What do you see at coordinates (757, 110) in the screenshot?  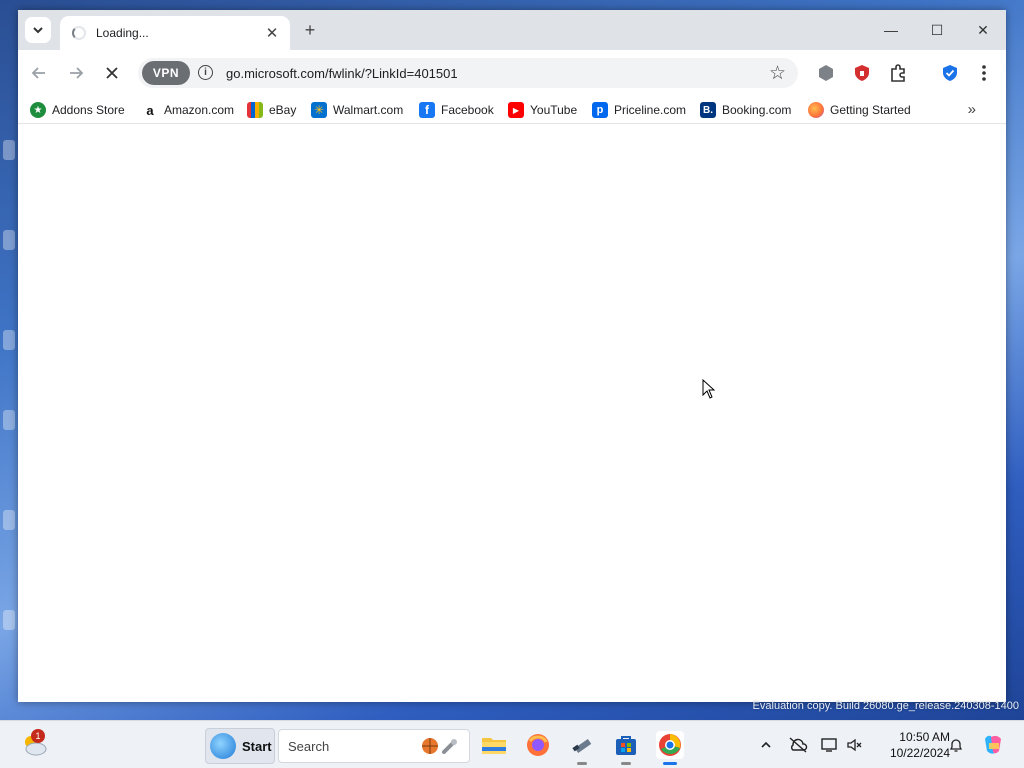 I see `bookmark-label: Booking.com` at bounding box center [757, 110].